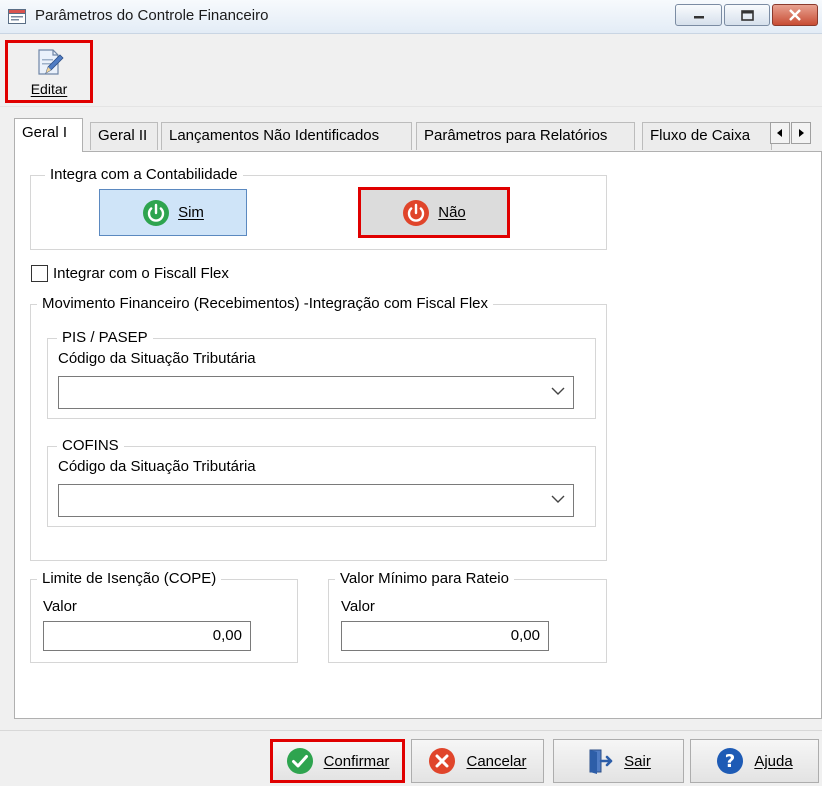  Describe the element at coordinates (39, 273) in the screenshot. I see `fiscal-flex-checkbox` at that location.